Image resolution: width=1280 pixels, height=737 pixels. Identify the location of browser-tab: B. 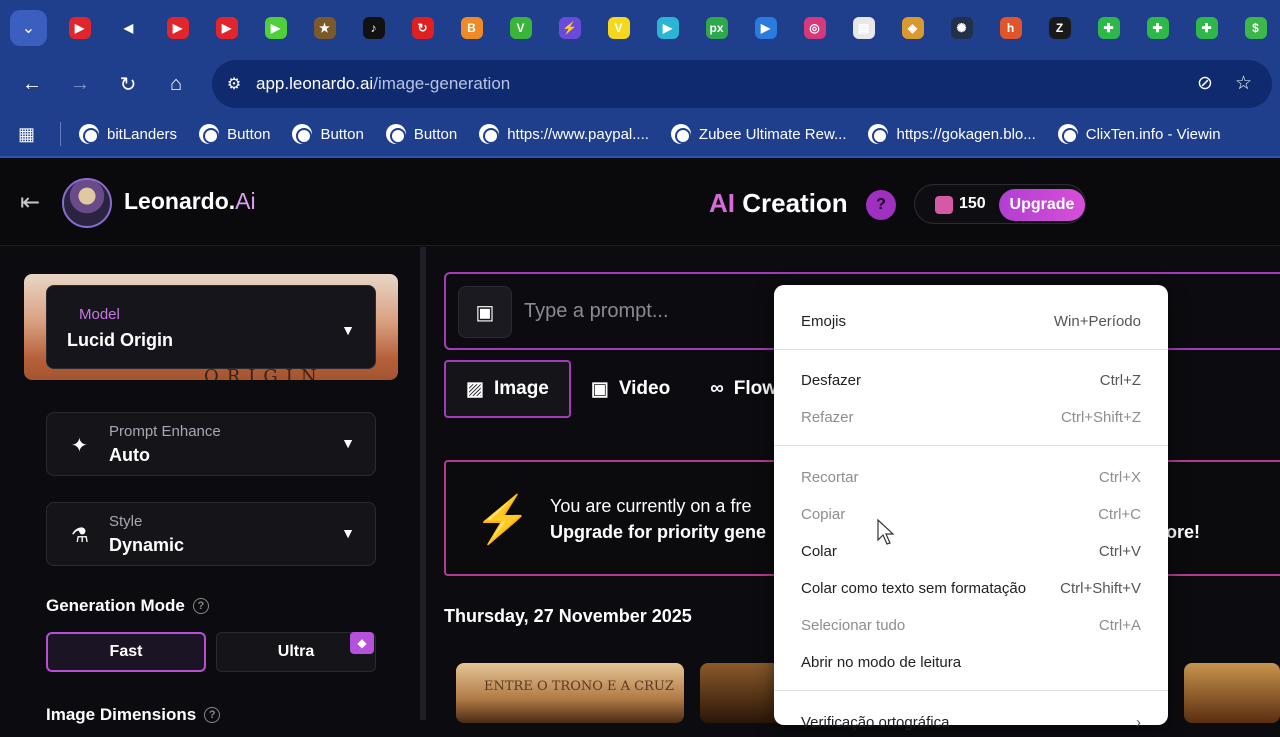
(471, 28).